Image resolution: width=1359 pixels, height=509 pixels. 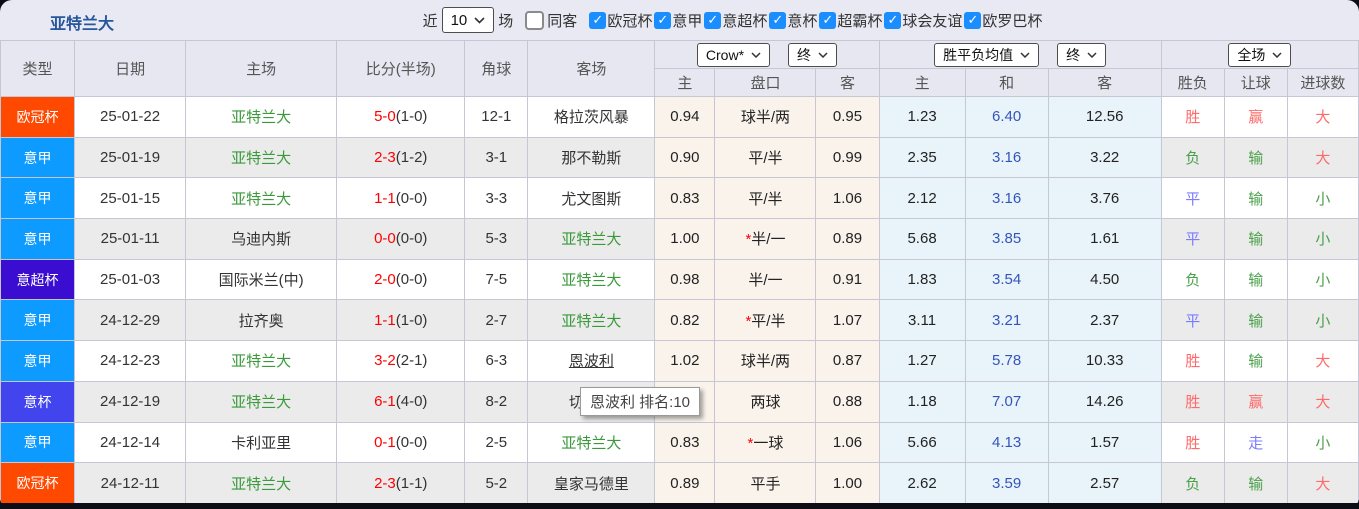 I want to click on near-label: 近, so click(x=430, y=21).